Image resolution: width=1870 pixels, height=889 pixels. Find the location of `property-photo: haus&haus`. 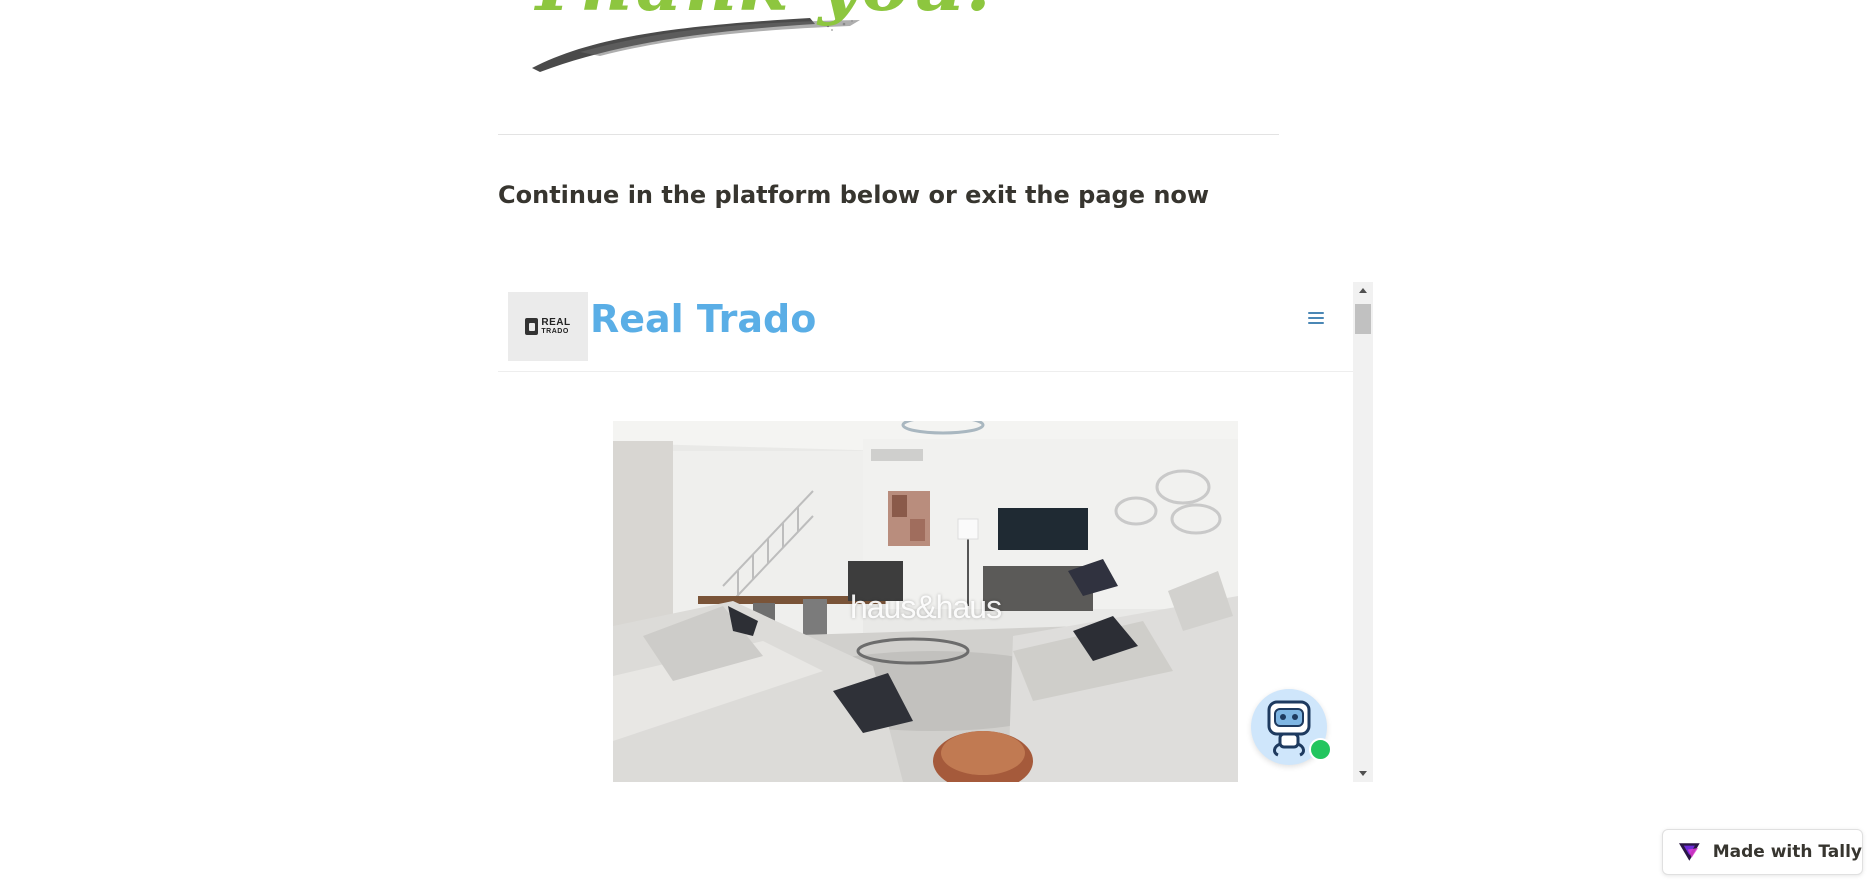

property-photo: haus&haus is located at coordinates (925, 601).